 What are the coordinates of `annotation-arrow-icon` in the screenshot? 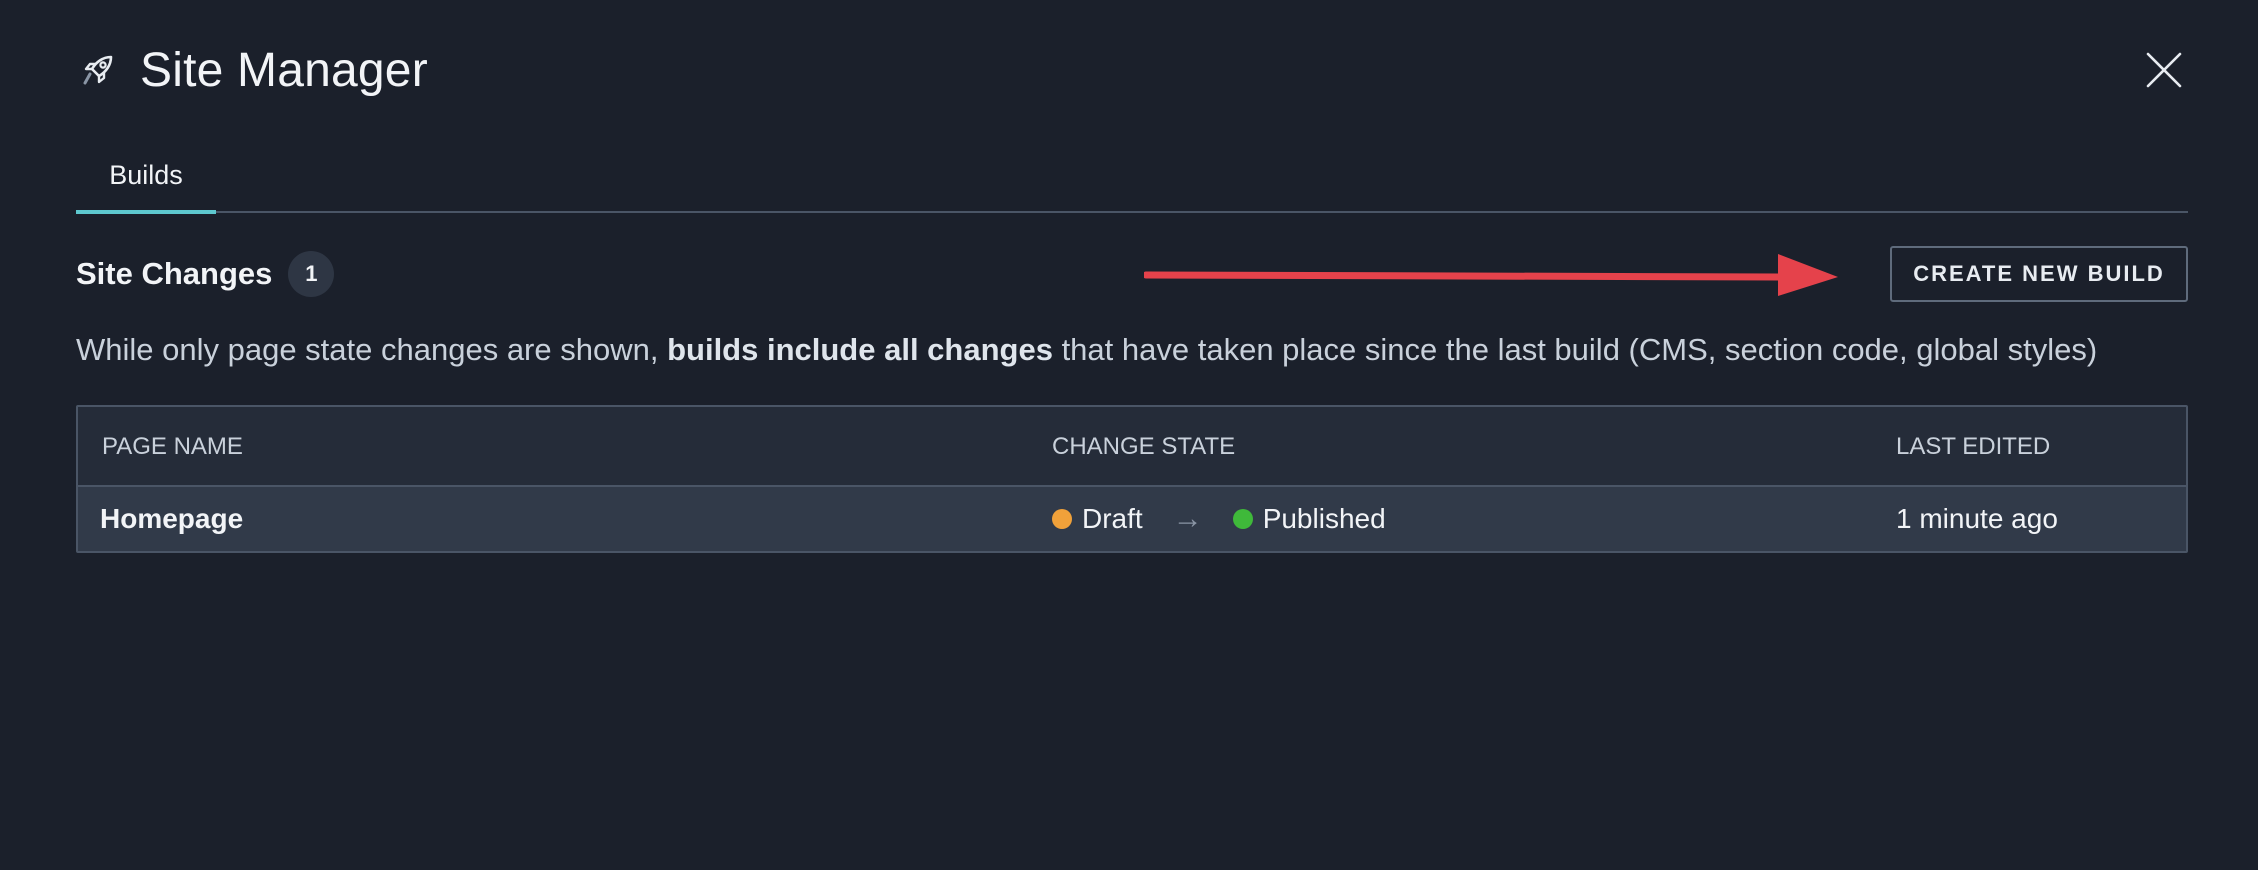 It's located at (1491, 275).